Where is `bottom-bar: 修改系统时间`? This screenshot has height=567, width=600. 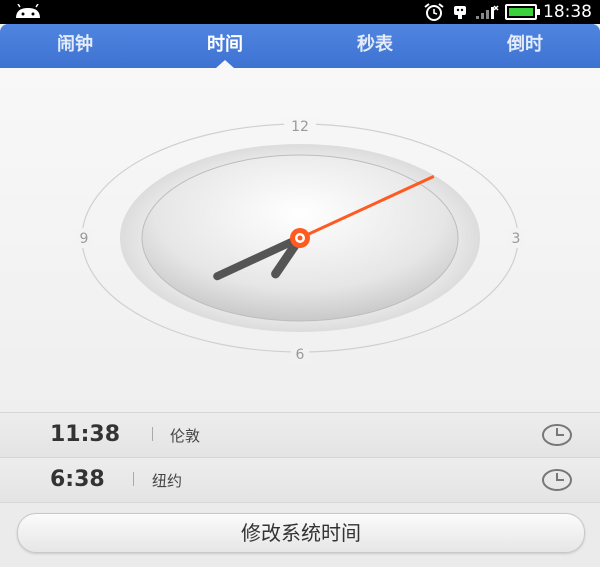
bottom-bar: 修改系统时间 is located at coordinates (300, 534).